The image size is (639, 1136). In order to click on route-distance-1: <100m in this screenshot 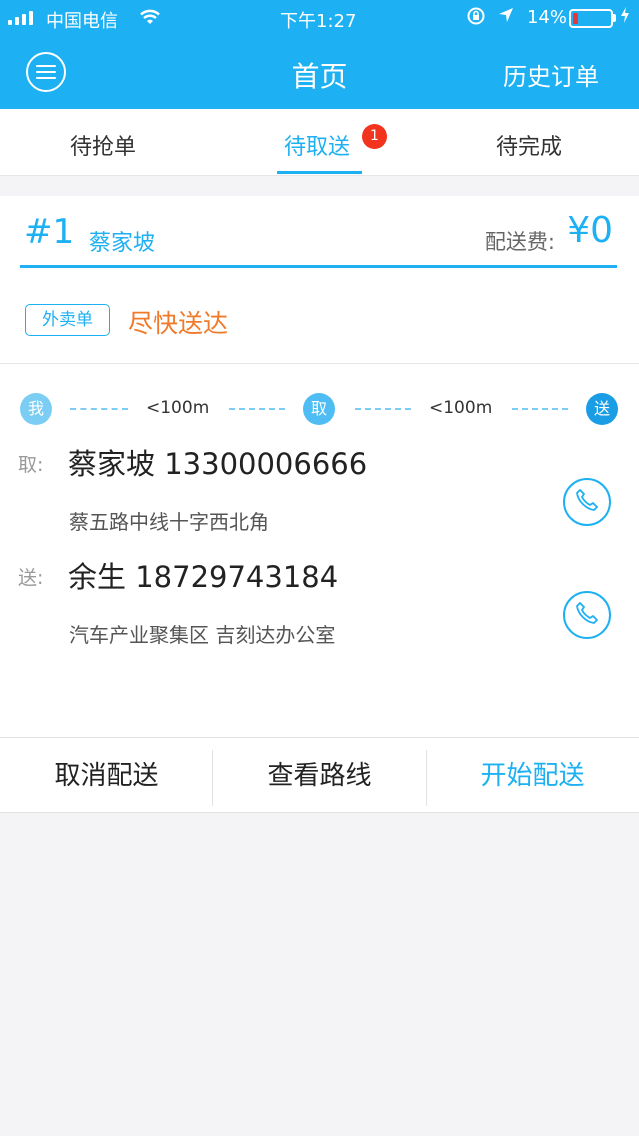, I will do `click(178, 408)`.